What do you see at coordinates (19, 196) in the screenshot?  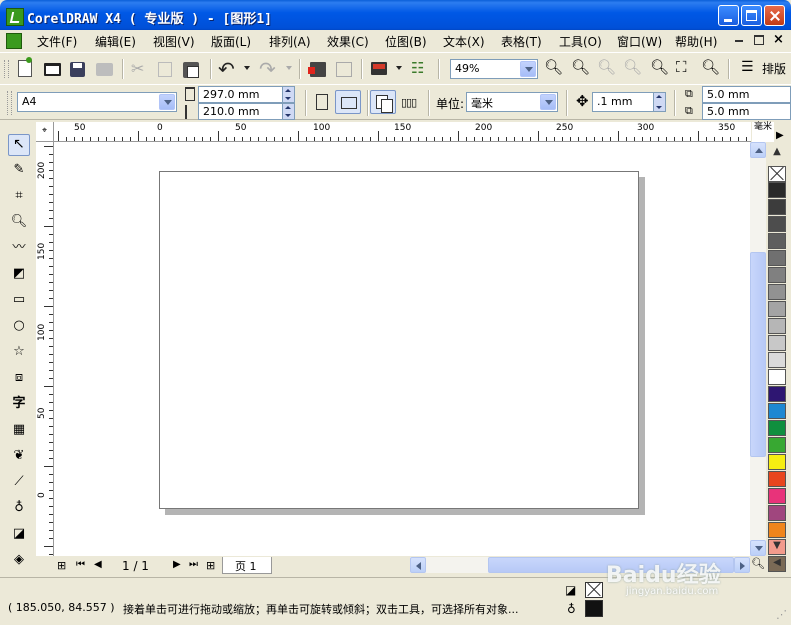 I see `crop-tool-icon: ⌗` at bounding box center [19, 196].